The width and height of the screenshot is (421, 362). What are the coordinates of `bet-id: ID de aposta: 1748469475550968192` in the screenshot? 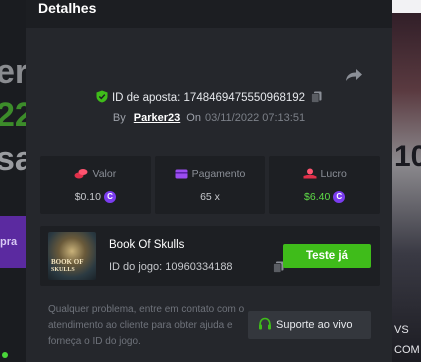 It's located at (208, 98).